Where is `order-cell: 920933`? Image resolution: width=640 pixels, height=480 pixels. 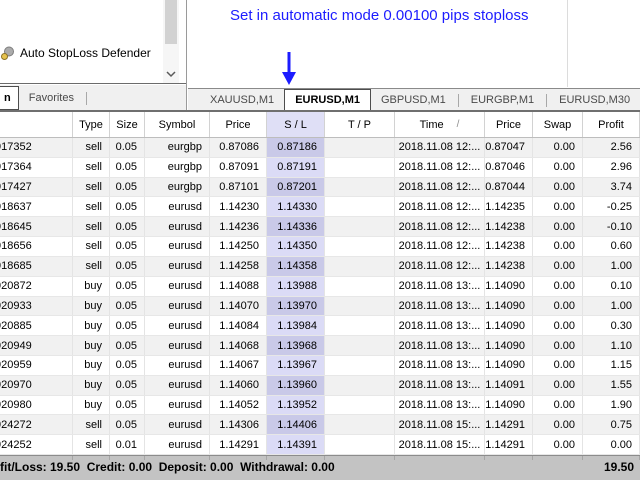
order-cell: 920933 is located at coordinates (36, 306).